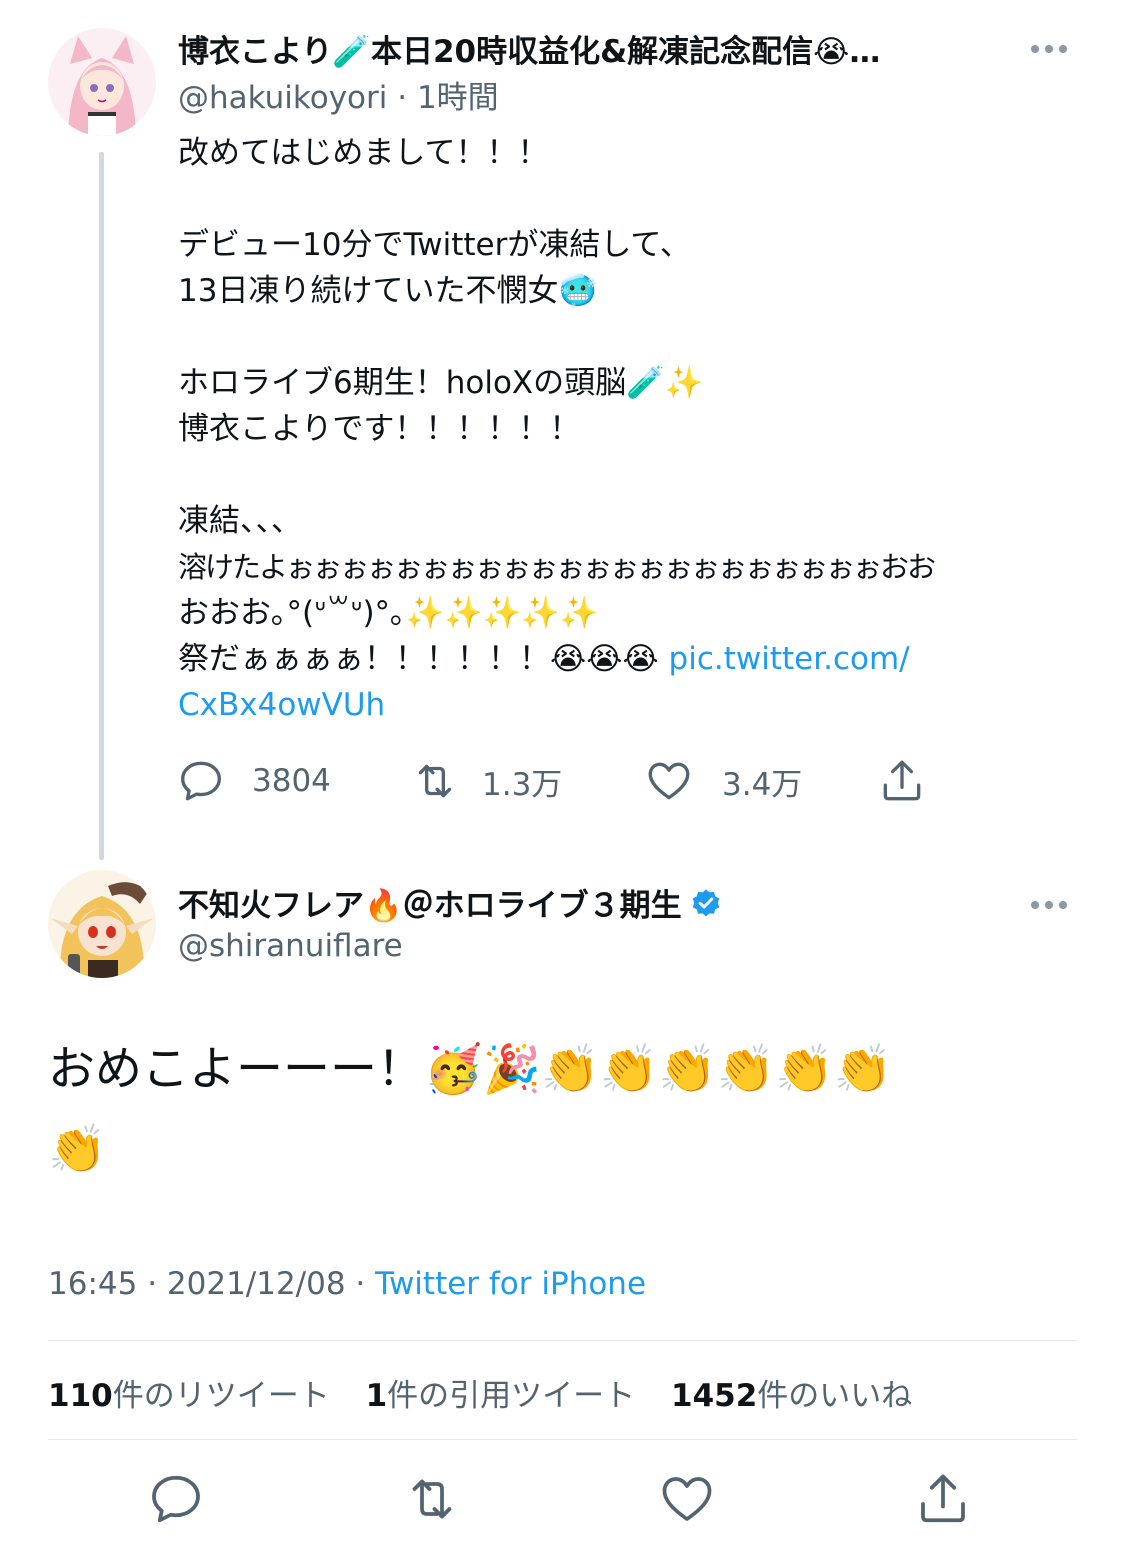  What do you see at coordinates (102, 82) in the screenshot?
I see `avatar-hakuikoyori` at bounding box center [102, 82].